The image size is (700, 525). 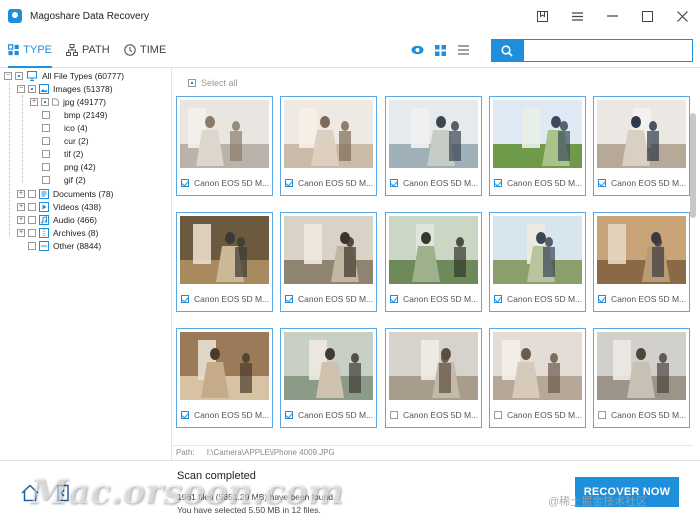 I want to click on back-button, so click(x=65, y=494).